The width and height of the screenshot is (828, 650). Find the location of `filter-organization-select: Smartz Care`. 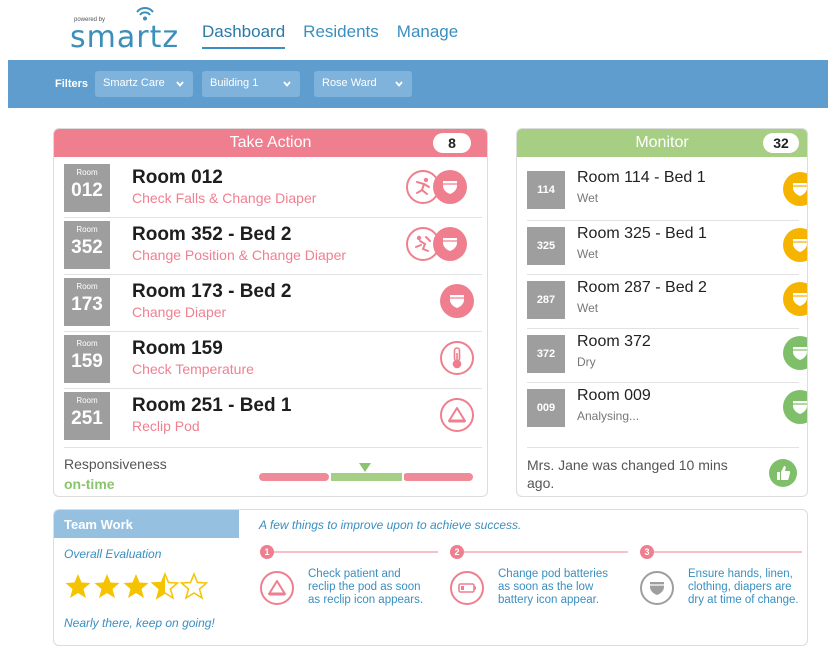

filter-organization-select: Smartz Care is located at coordinates (144, 84).